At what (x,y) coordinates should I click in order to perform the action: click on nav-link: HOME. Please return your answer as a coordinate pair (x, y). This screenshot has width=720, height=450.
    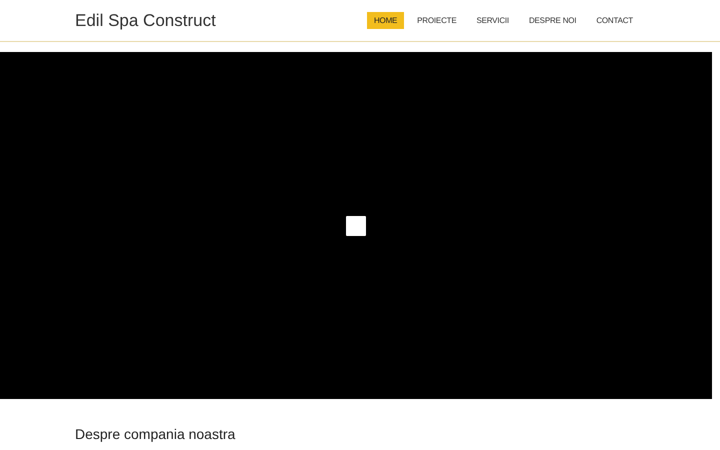
    Looking at the image, I should click on (385, 20).